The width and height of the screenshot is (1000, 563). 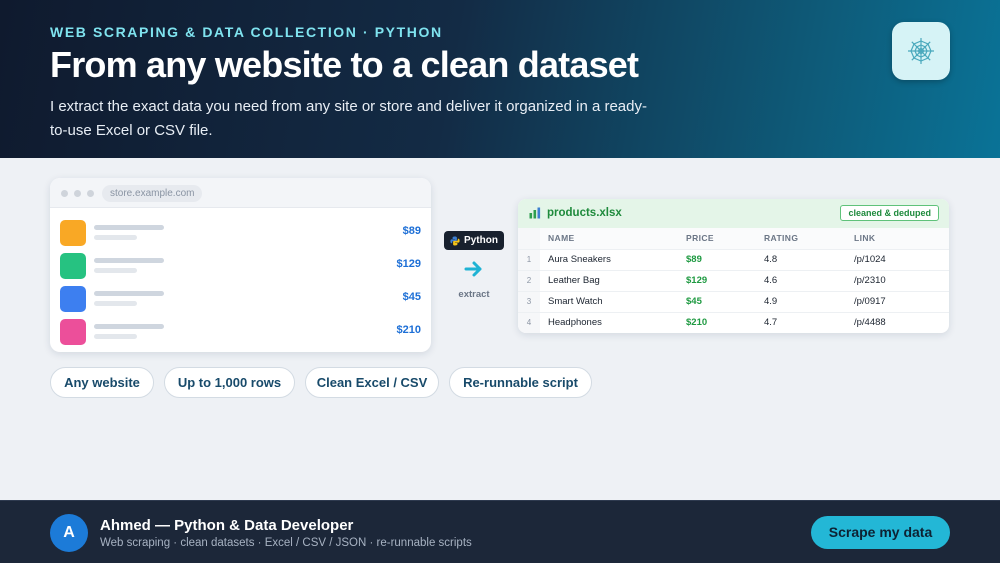 What do you see at coordinates (240, 193) in the screenshot?
I see `browser-toolbar: store.example.com` at bounding box center [240, 193].